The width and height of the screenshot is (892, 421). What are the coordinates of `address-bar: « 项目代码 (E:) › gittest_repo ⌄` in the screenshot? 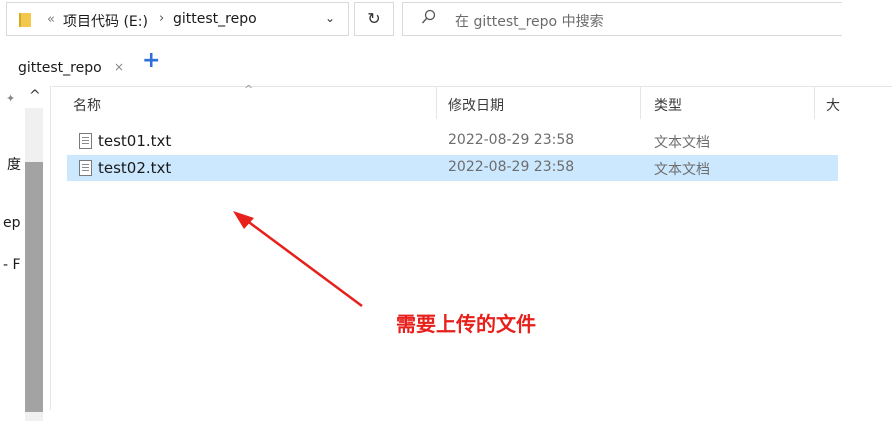 It's located at (177, 19).